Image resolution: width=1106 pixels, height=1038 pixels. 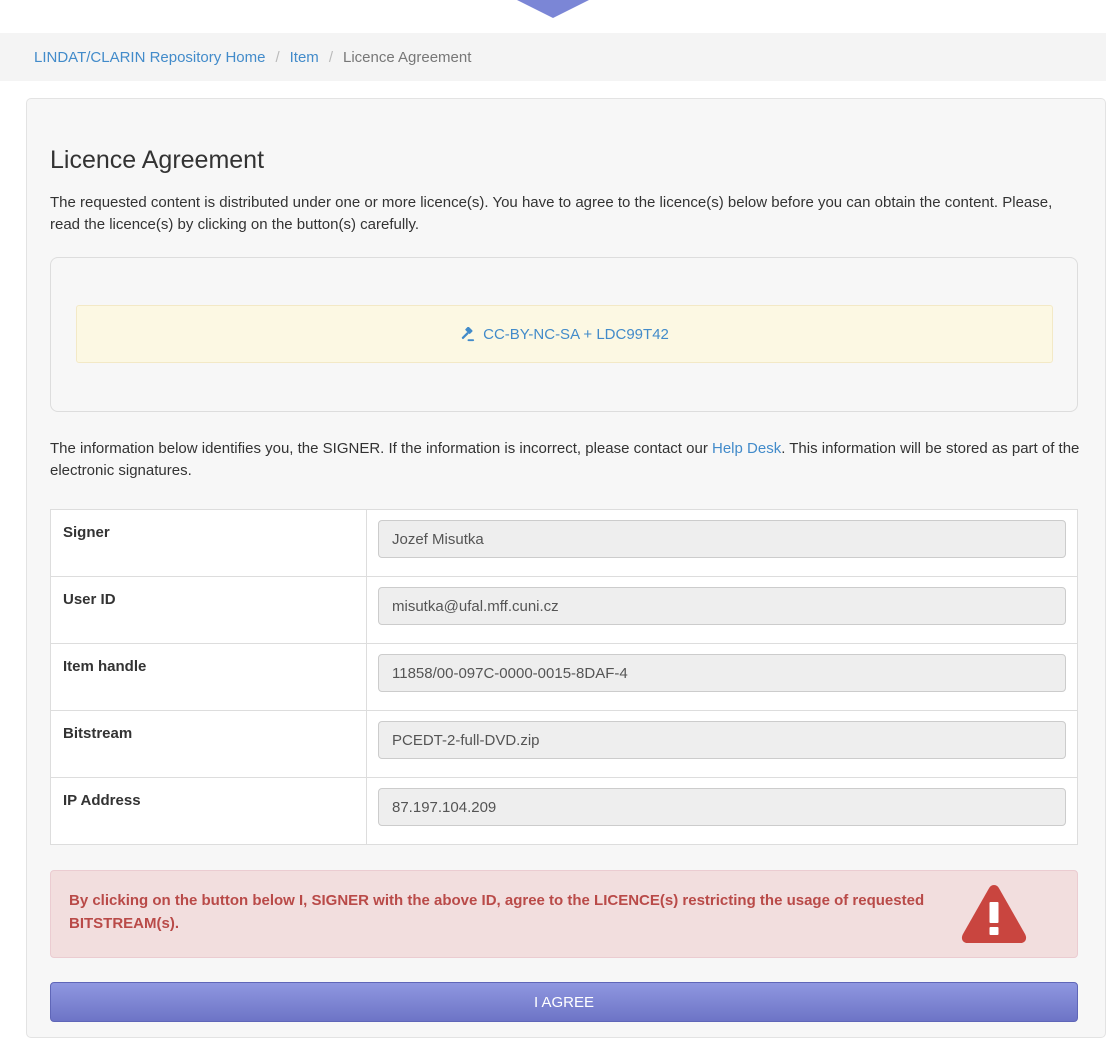 I want to click on licence-button: CC-BY-NC-SA + LDC99T42, so click(x=564, y=334).